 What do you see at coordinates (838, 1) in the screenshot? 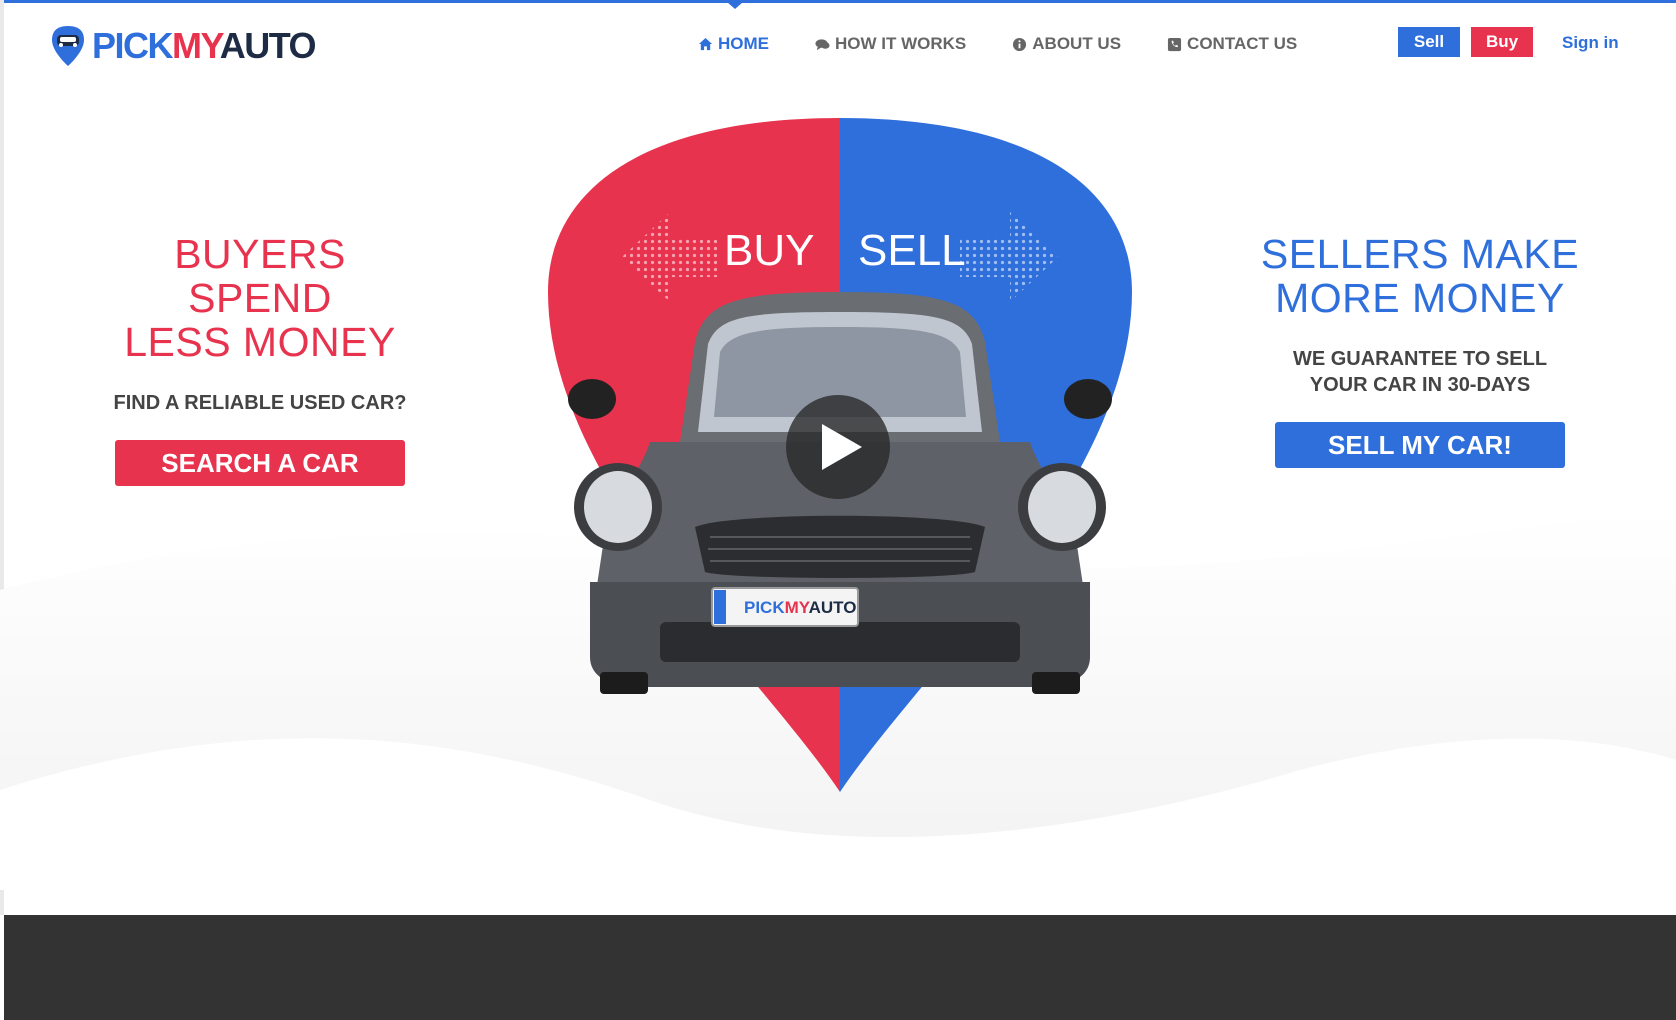
I see `top-accent-line` at bounding box center [838, 1].